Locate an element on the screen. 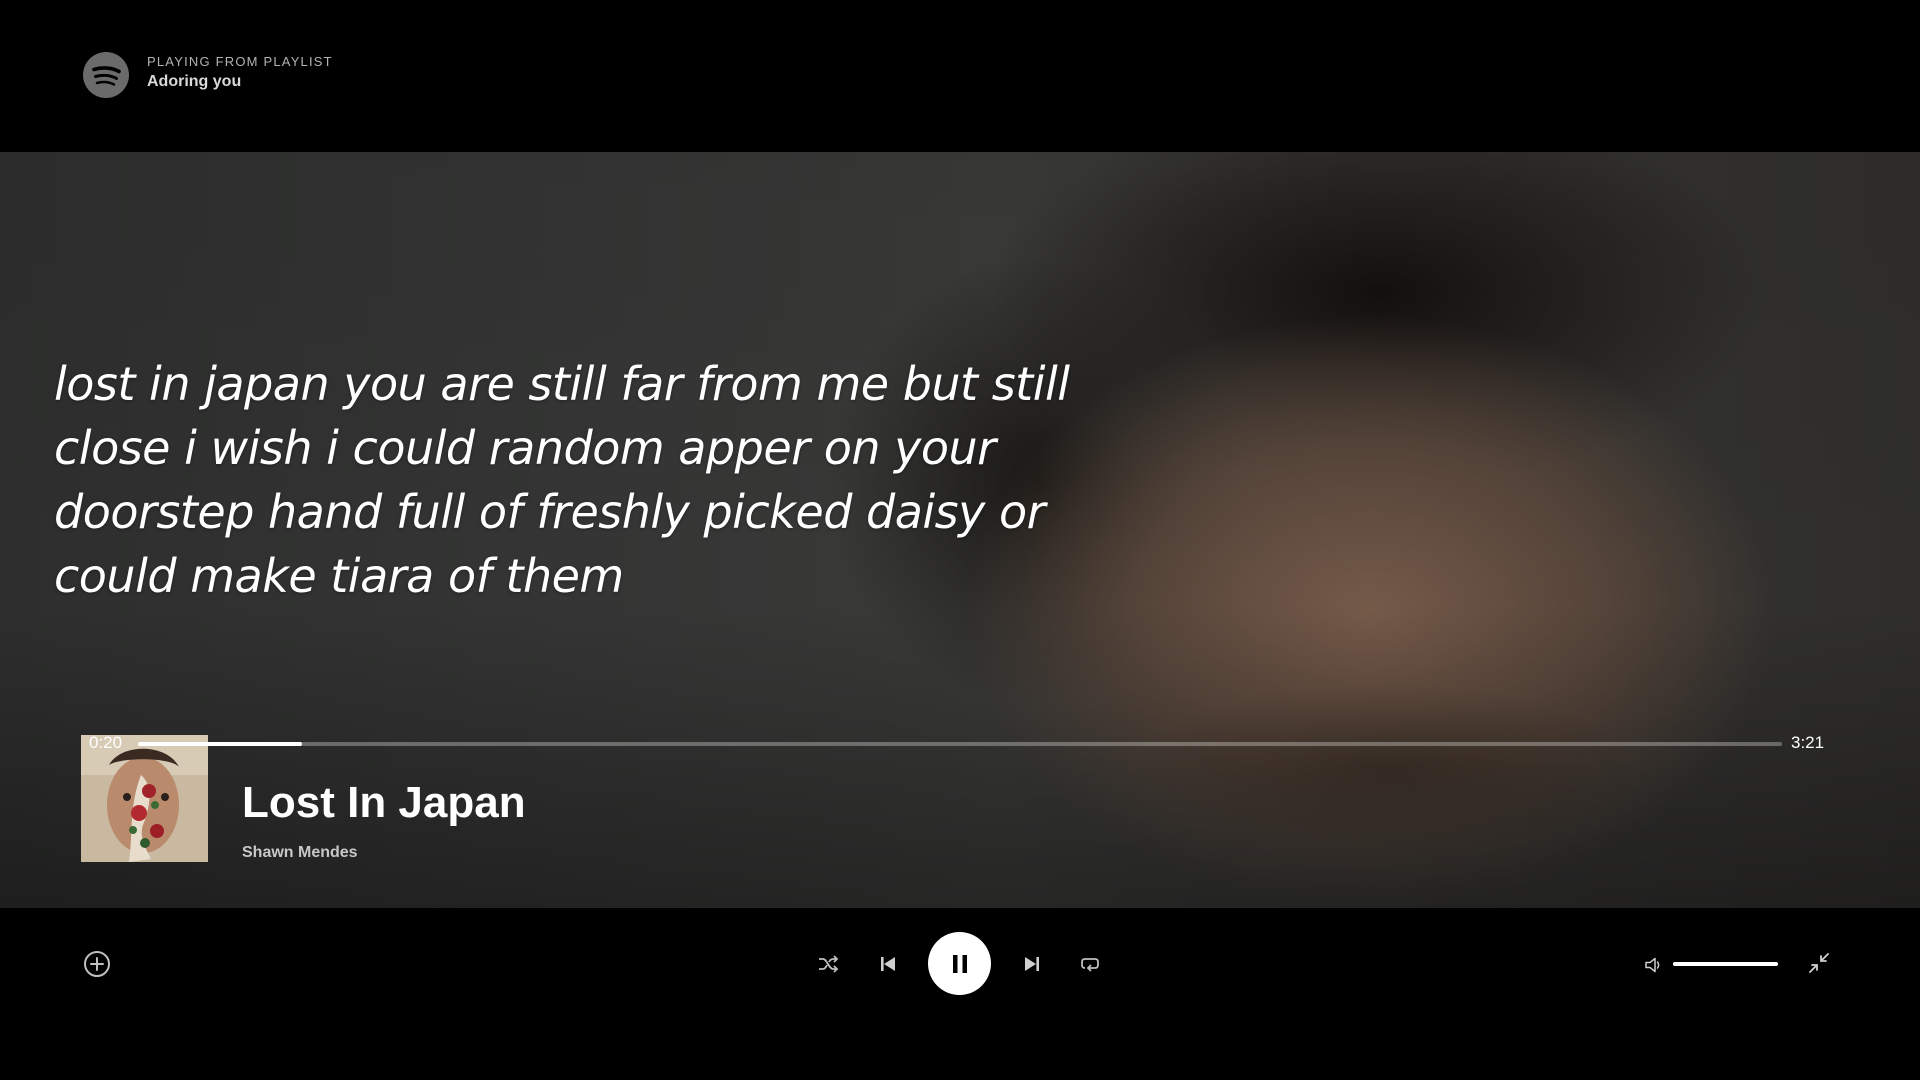 This screenshot has width=1920, height=1080. total-time: 3:21 is located at coordinates (1808, 742).